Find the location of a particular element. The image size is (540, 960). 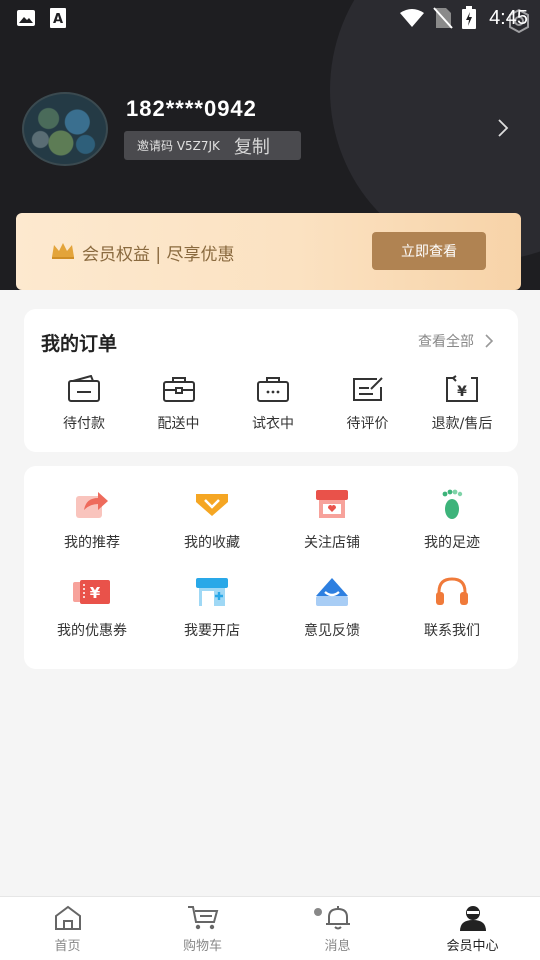

home-icon is located at coordinates (67, 917).